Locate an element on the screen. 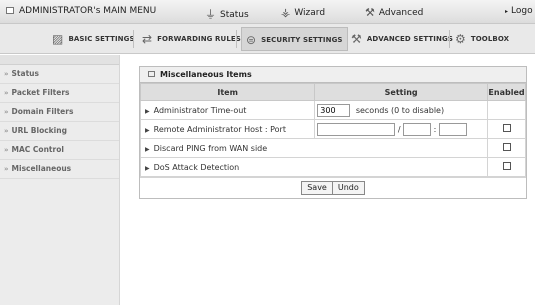 The width and height of the screenshot is (535, 305). host-slash: / is located at coordinates (399, 129).